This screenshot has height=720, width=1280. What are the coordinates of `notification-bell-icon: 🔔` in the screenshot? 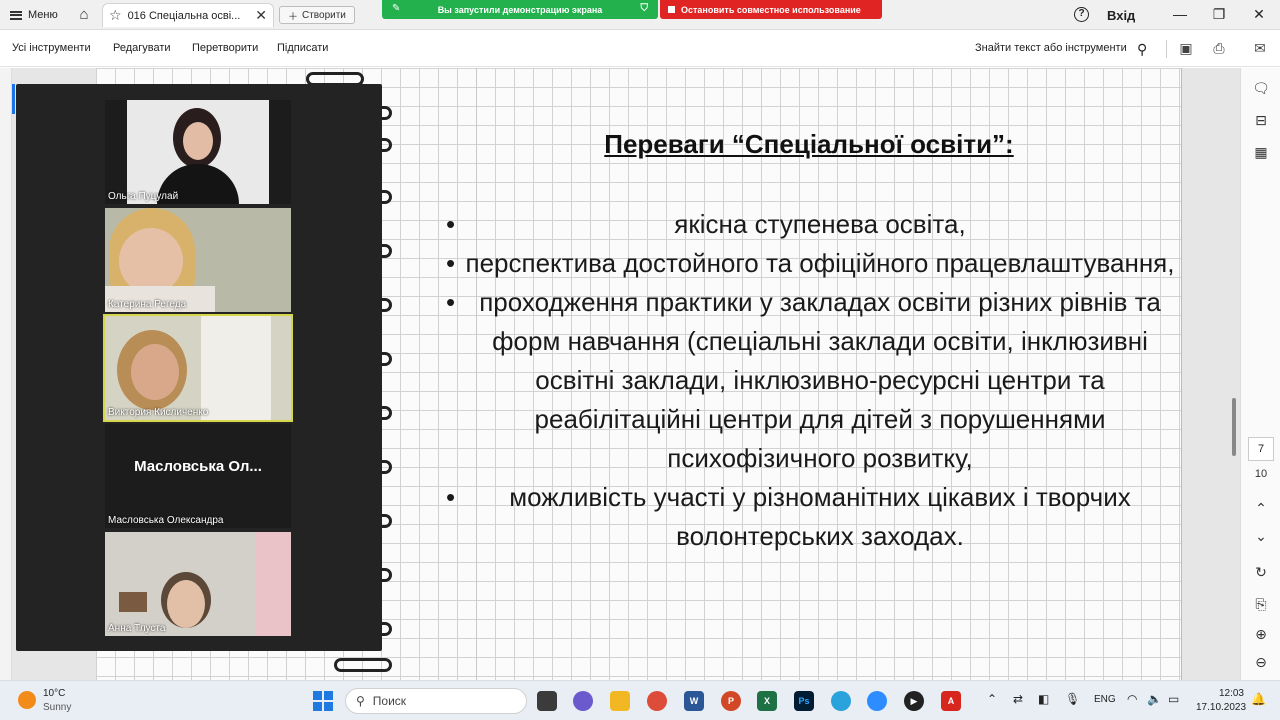 It's located at (1258, 699).